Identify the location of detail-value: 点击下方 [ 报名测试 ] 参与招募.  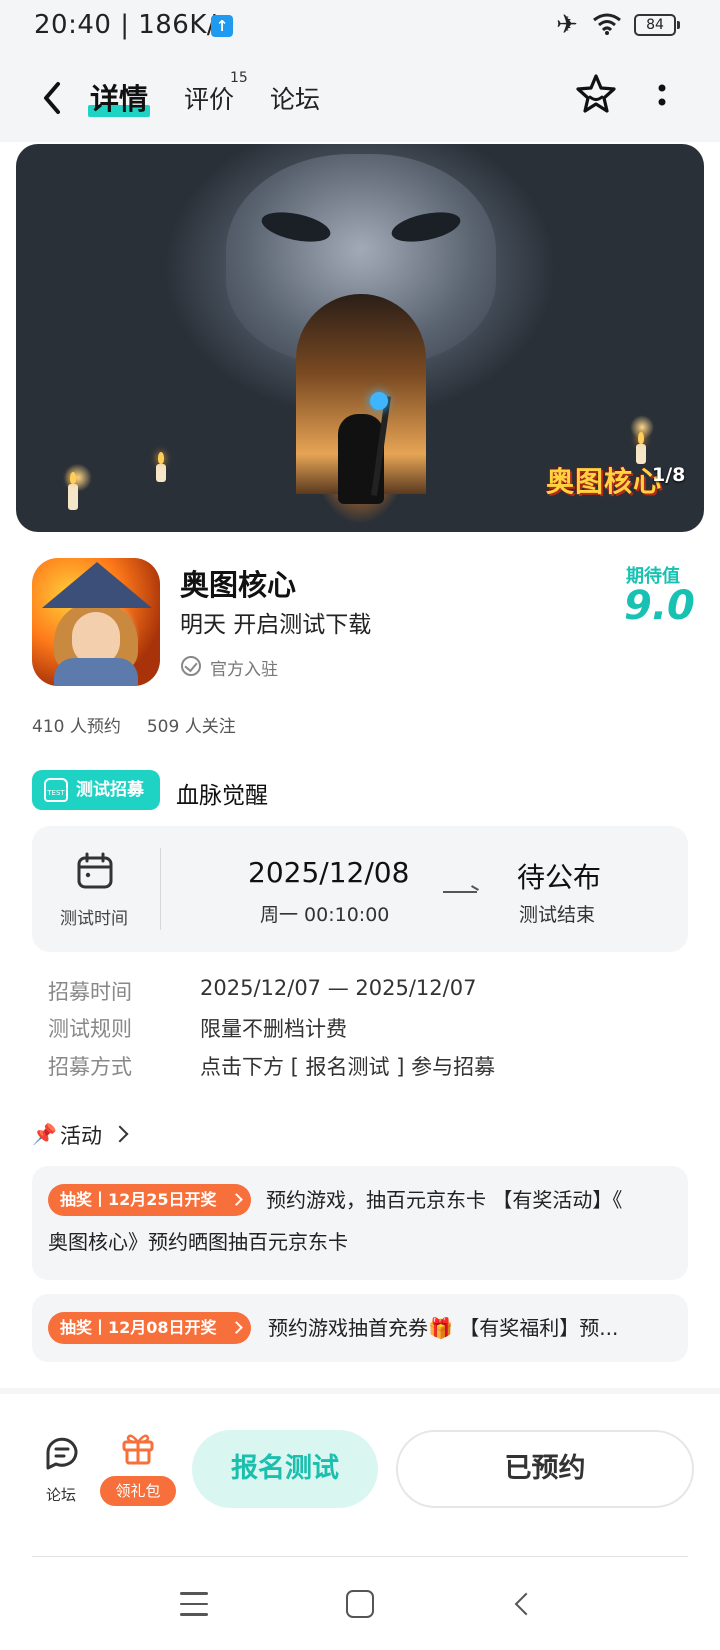
(348, 1067).